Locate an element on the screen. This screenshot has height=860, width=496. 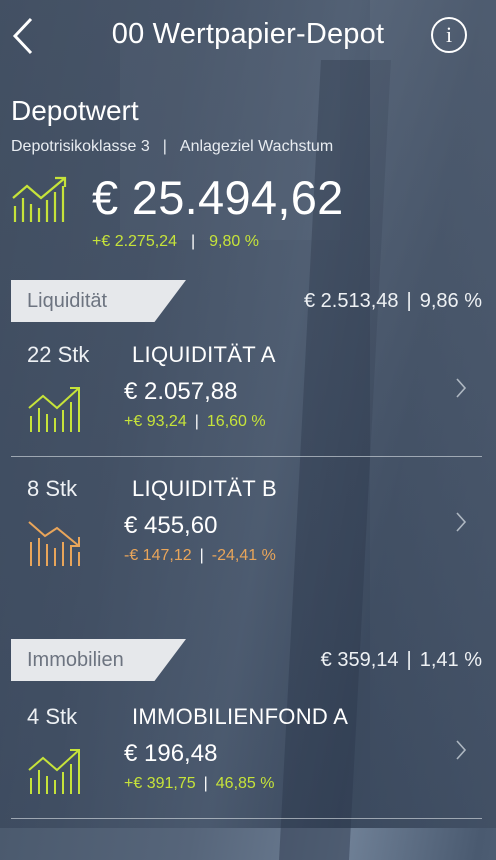
change-pct: -24,41 % is located at coordinates (243, 555).